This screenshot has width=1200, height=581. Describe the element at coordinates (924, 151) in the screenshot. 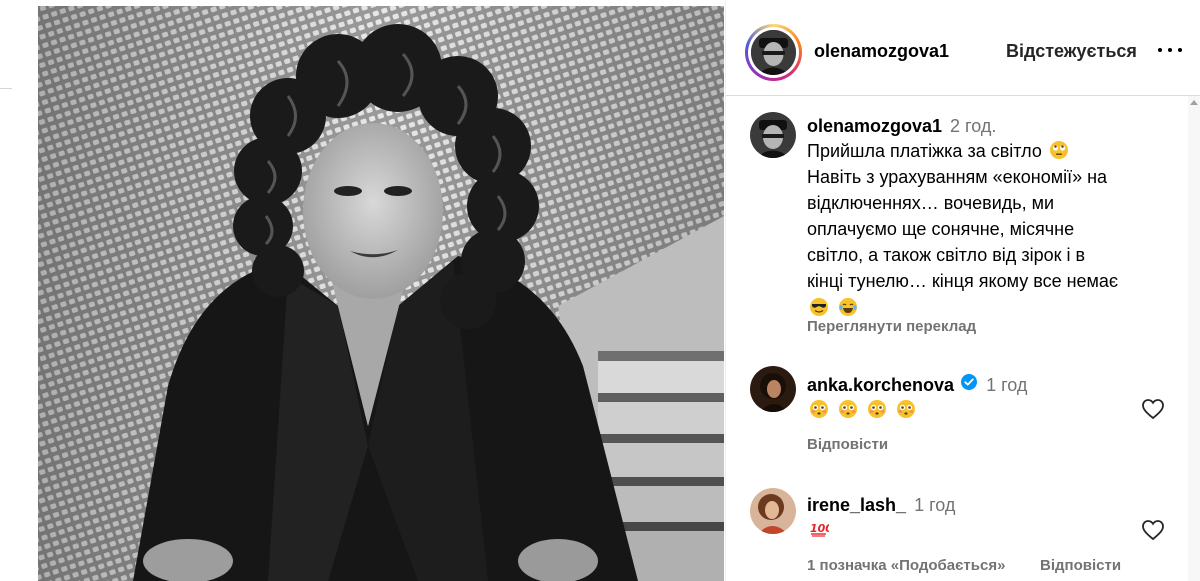

I see `caption-line: Прийшла платіжка за світло` at that location.